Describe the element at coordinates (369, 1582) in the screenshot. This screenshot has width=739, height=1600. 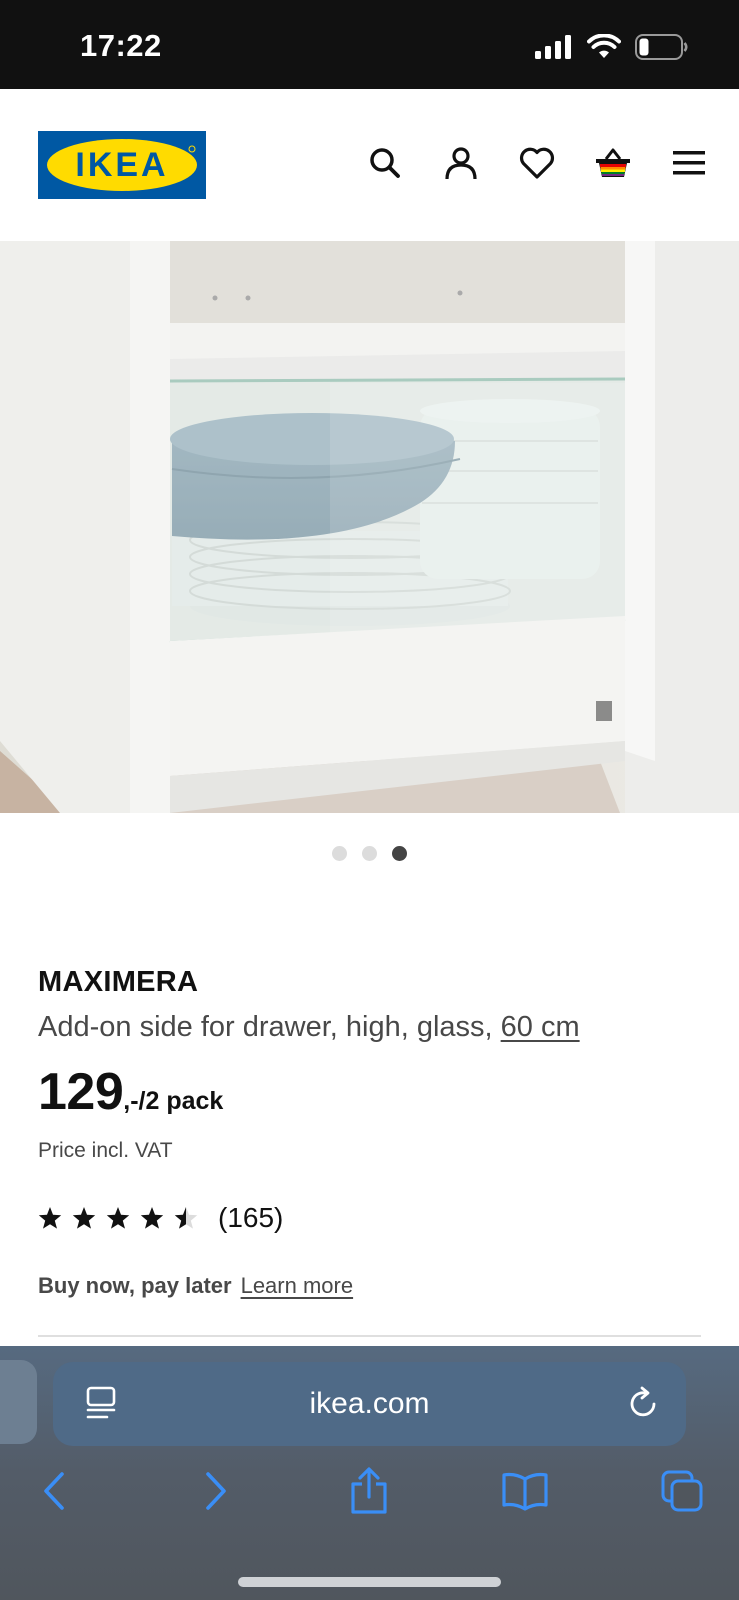
I see `home-indicator` at that location.